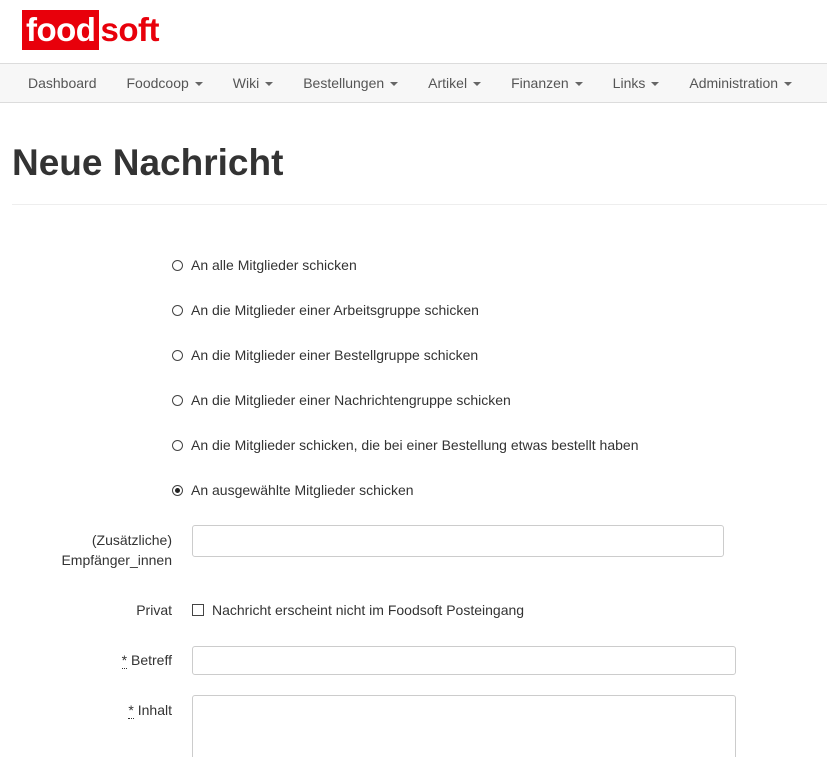  What do you see at coordinates (61, 30) in the screenshot?
I see `logo-food-part: food` at bounding box center [61, 30].